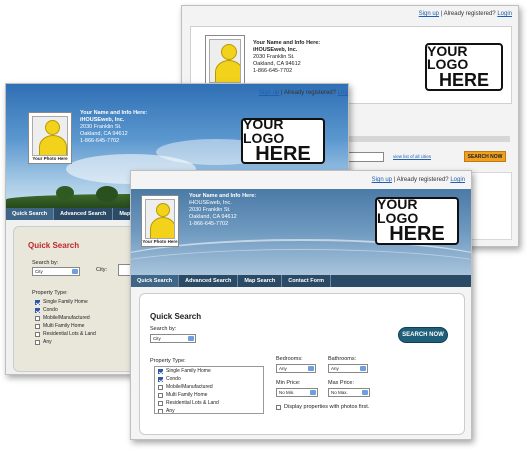 The height and width of the screenshot is (450, 530). I want to click on bedrooms-select: Any, so click(296, 368).